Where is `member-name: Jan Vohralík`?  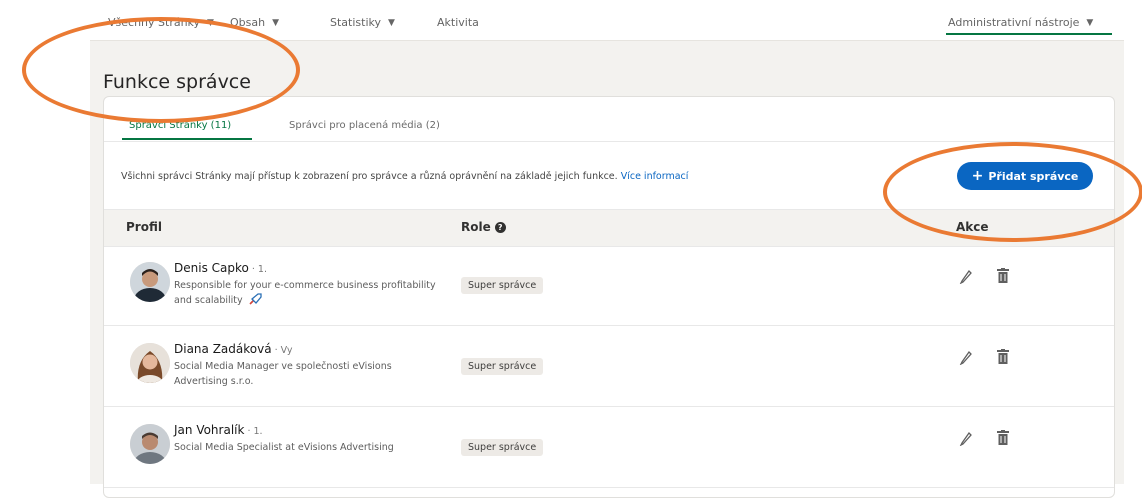 member-name: Jan Vohralík is located at coordinates (209, 430).